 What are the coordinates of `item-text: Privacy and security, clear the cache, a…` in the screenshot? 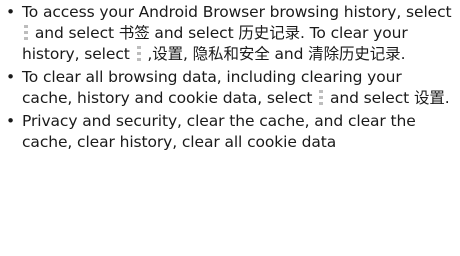 It's located at (219, 131).